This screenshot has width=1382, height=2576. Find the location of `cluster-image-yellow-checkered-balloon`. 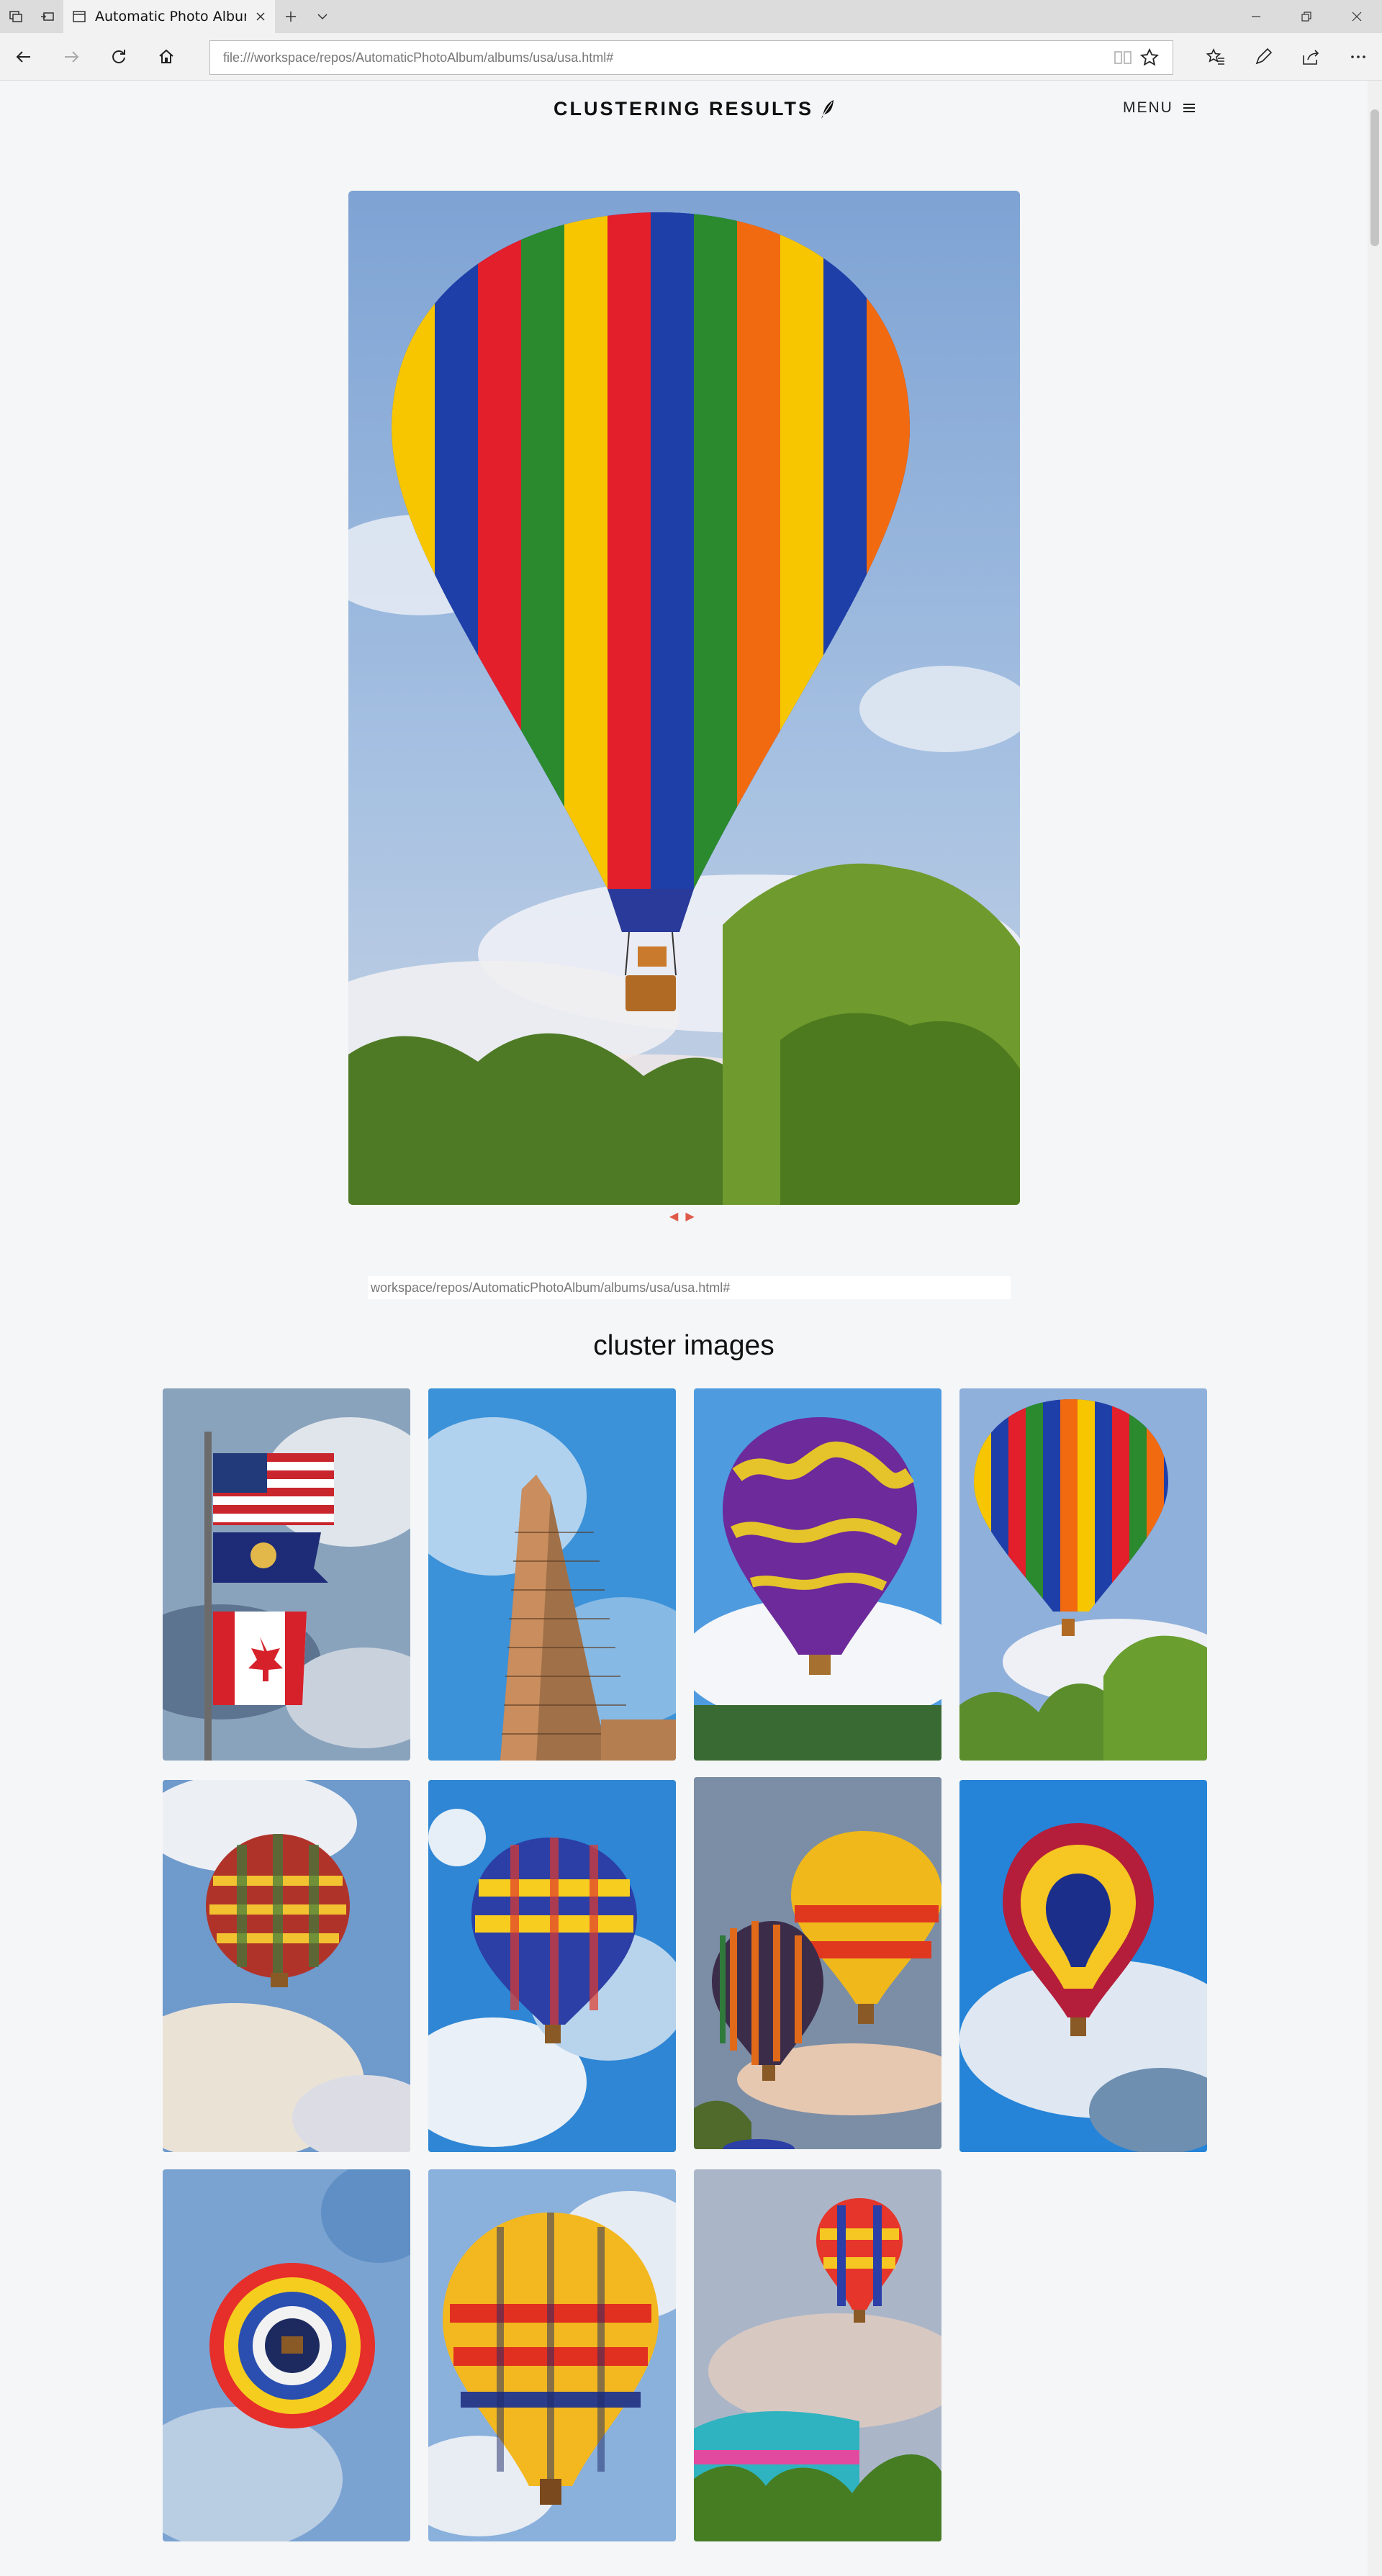

cluster-image-yellow-checkered-balloon is located at coordinates (552, 2355).